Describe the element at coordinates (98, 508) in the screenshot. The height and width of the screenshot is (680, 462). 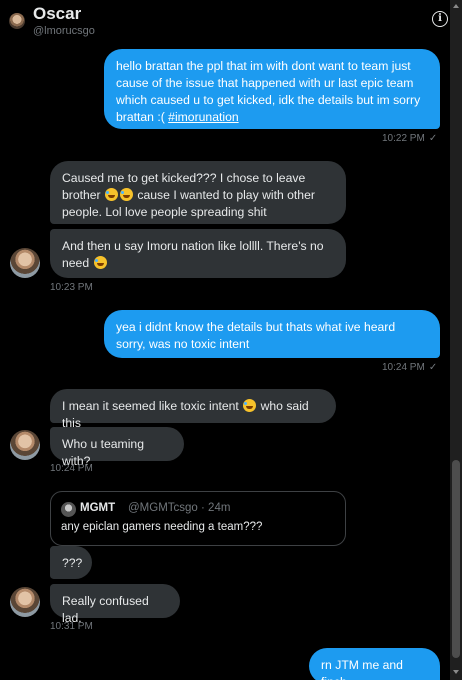
I see `quoted-tweet-author: MGMT` at that location.